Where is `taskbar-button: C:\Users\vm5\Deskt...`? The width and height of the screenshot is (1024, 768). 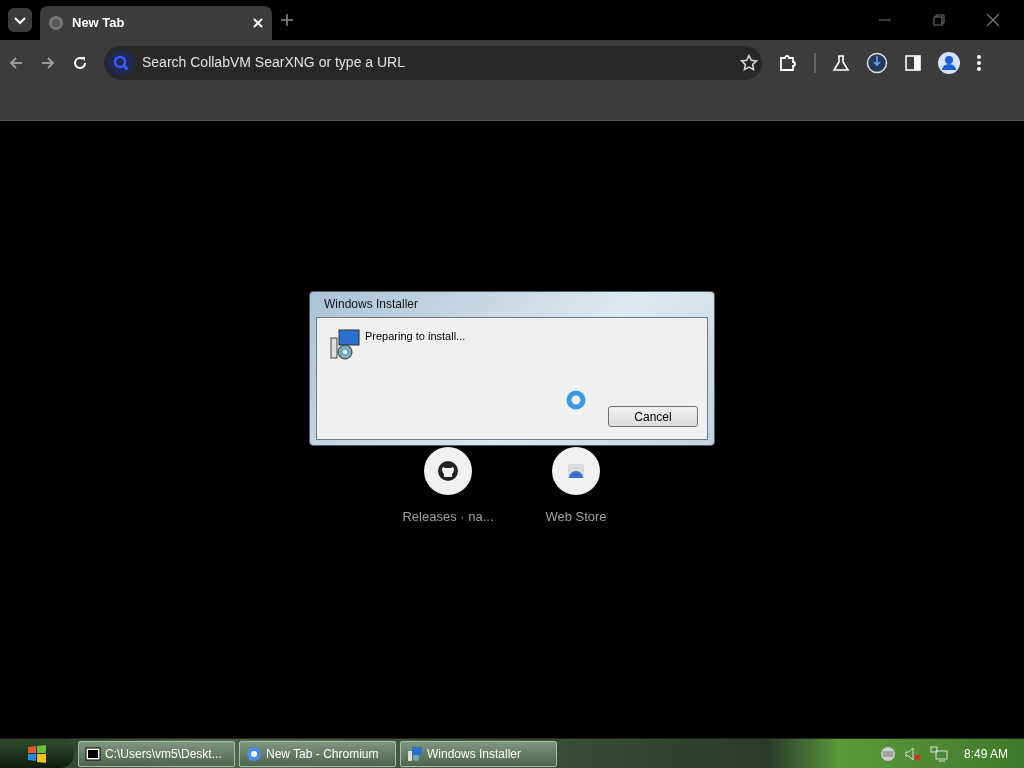 taskbar-button: C:\Users\vm5\Deskt... is located at coordinates (156, 753).